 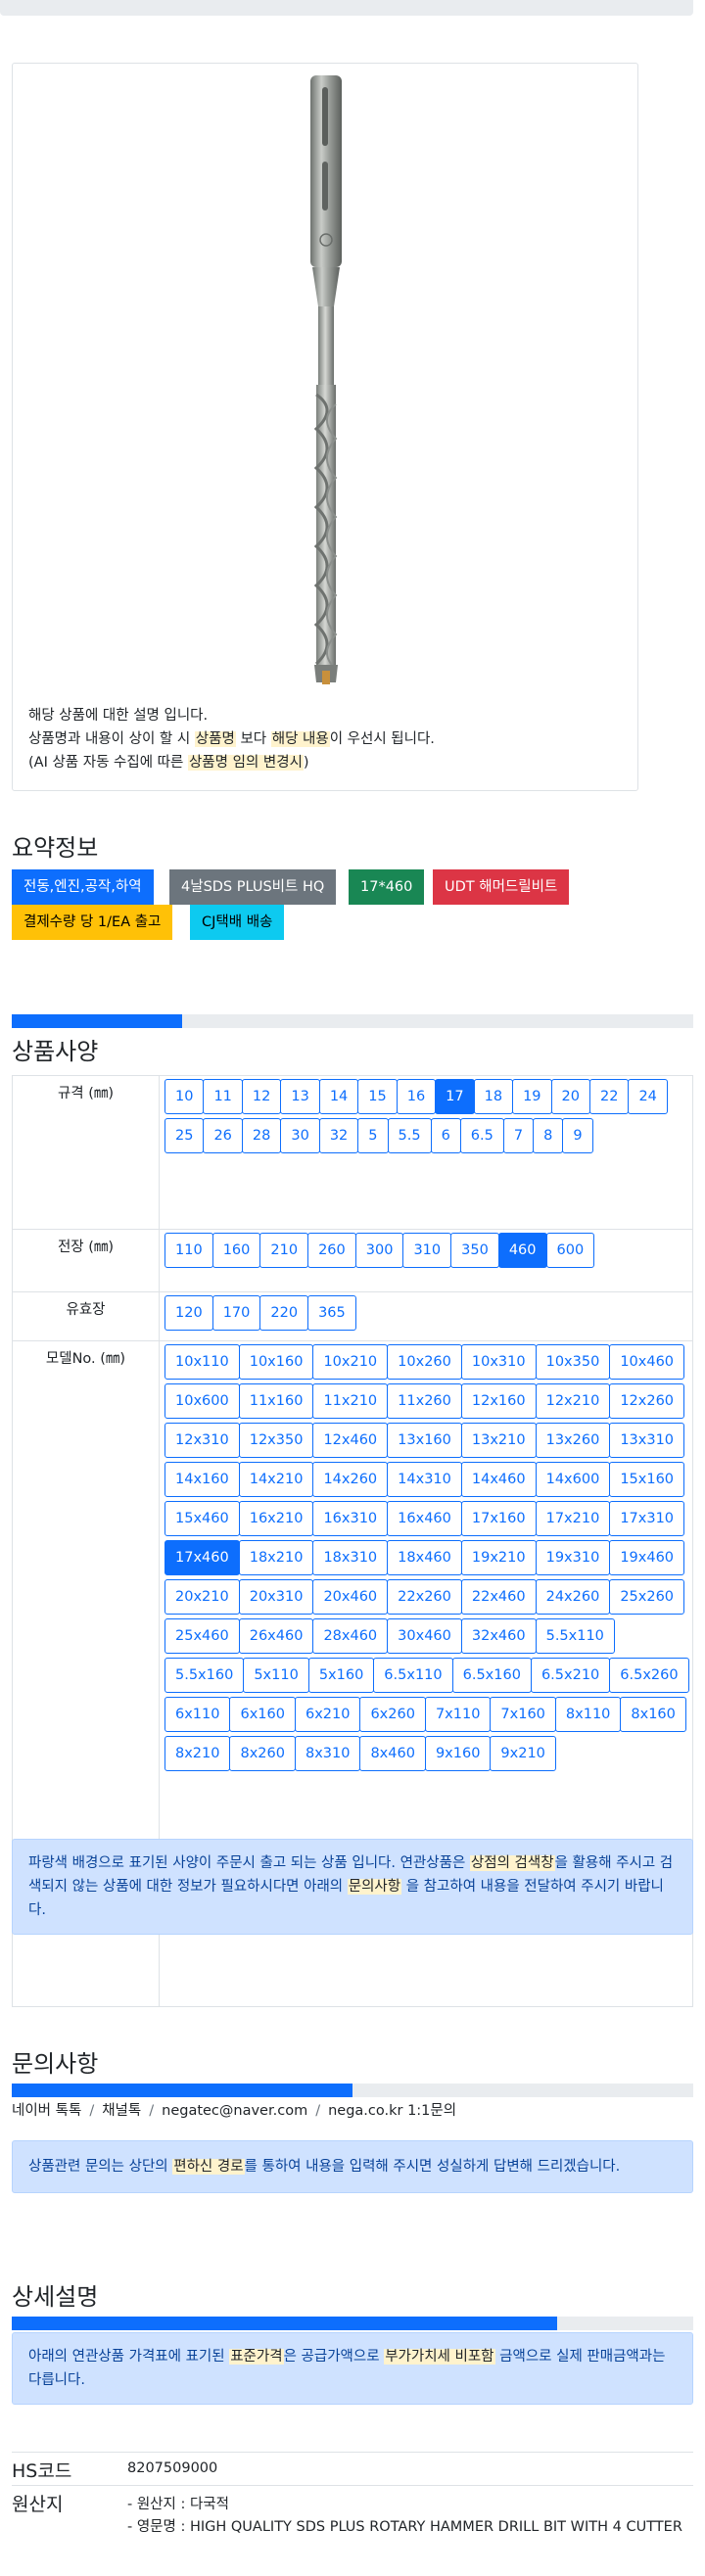 I want to click on spec-option: 7x160, so click(x=523, y=1714).